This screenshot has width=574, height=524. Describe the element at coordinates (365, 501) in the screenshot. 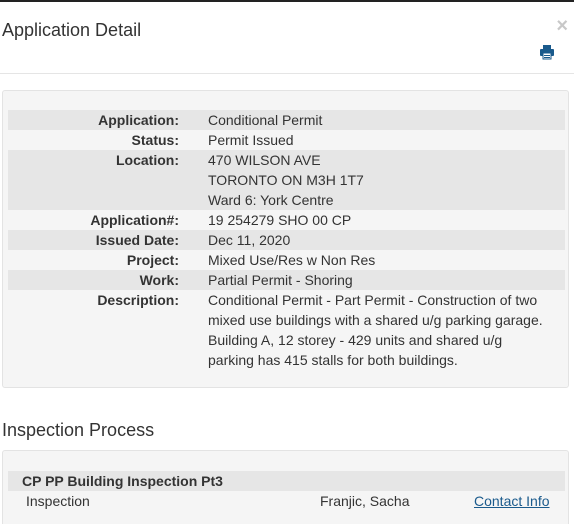

I see `inspector-name: Franjic, Sacha` at that location.